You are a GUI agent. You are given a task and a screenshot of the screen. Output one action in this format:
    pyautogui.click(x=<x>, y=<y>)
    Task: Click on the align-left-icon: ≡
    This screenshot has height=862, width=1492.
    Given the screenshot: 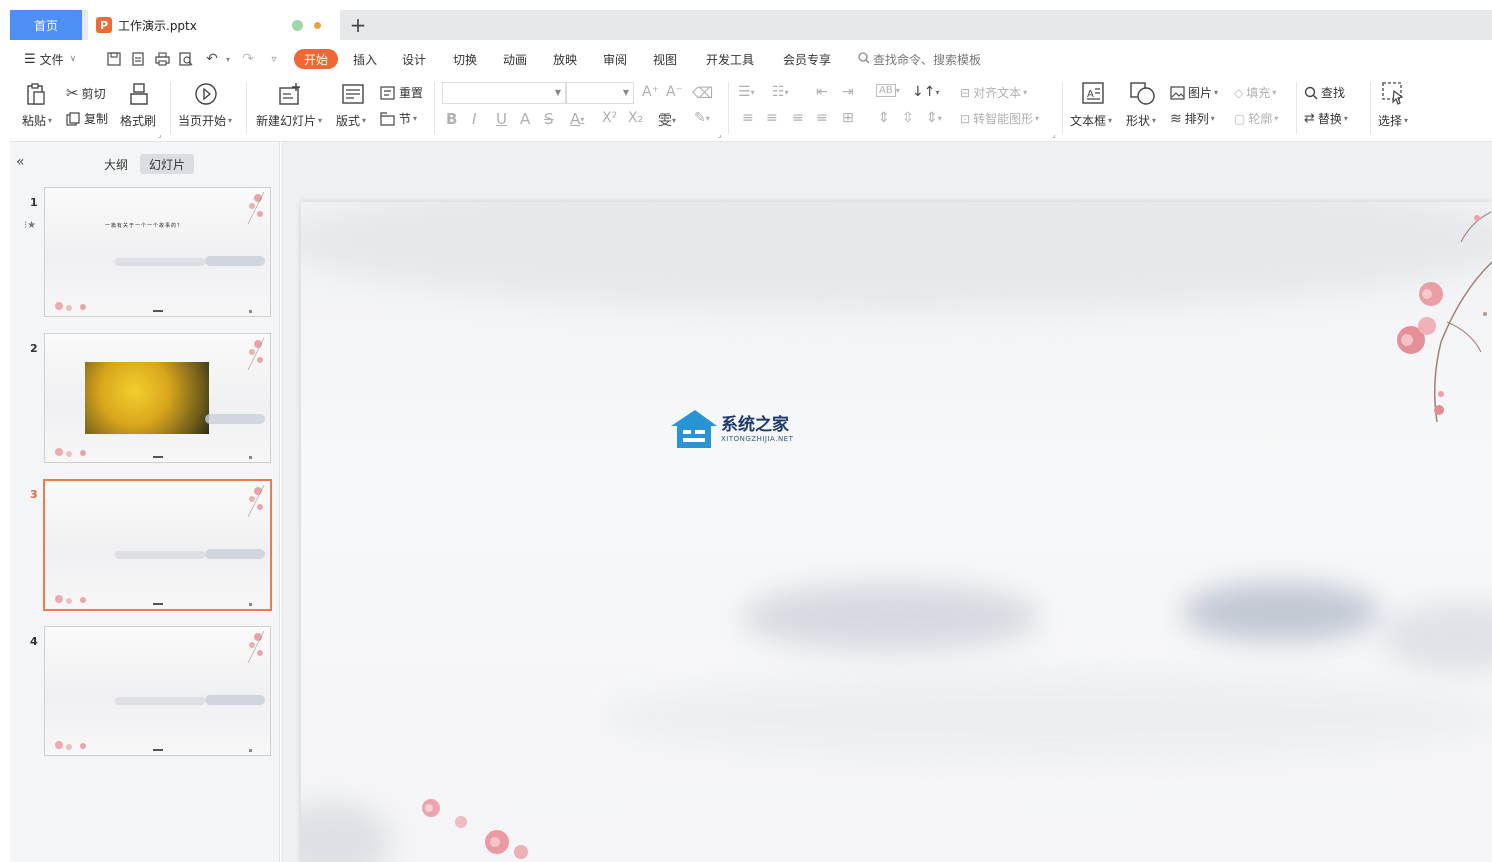 What is the action you would take?
    pyautogui.click(x=748, y=118)
    